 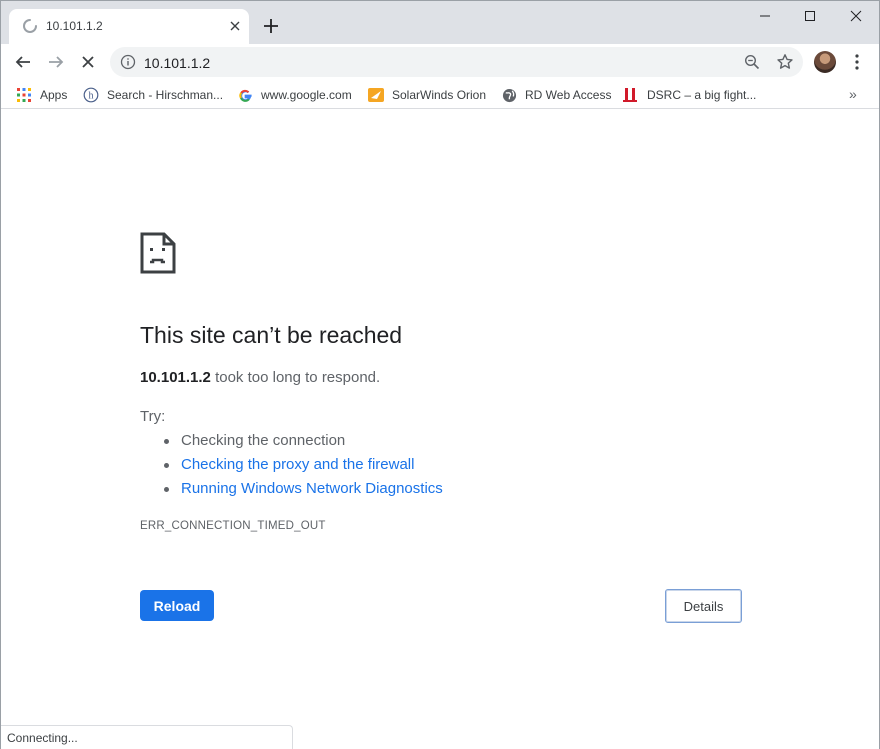 I want to click on error-description-suffix: took too long to respond., so click(x=295, y=377).